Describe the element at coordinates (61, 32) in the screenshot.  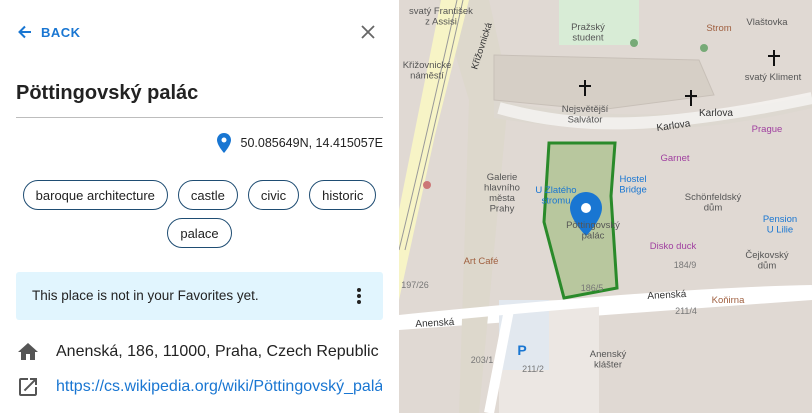
I see `back-label: BACK` at that location.